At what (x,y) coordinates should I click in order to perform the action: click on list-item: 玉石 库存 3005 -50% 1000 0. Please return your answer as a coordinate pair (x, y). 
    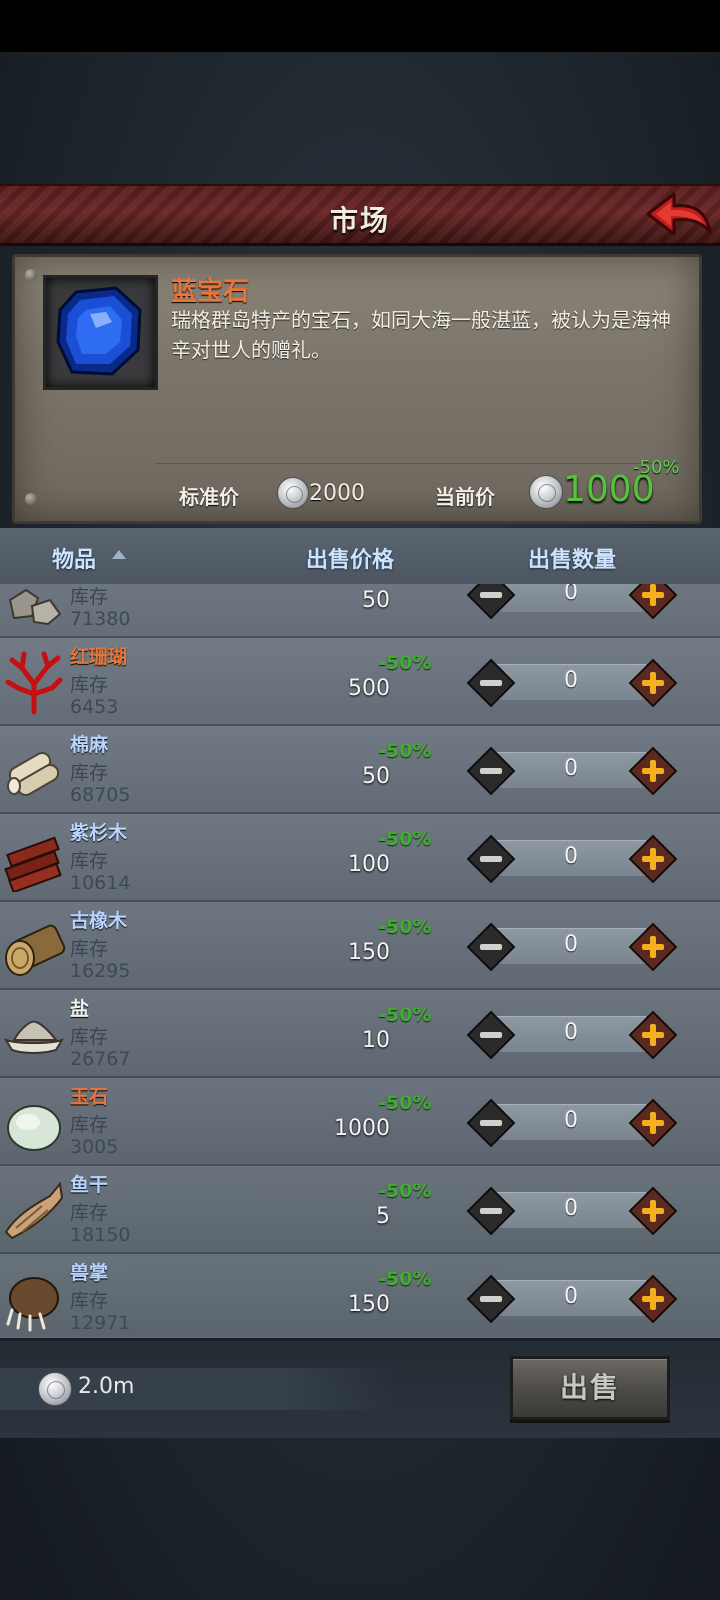
    Looking at the image, I should click on (360, 1122).